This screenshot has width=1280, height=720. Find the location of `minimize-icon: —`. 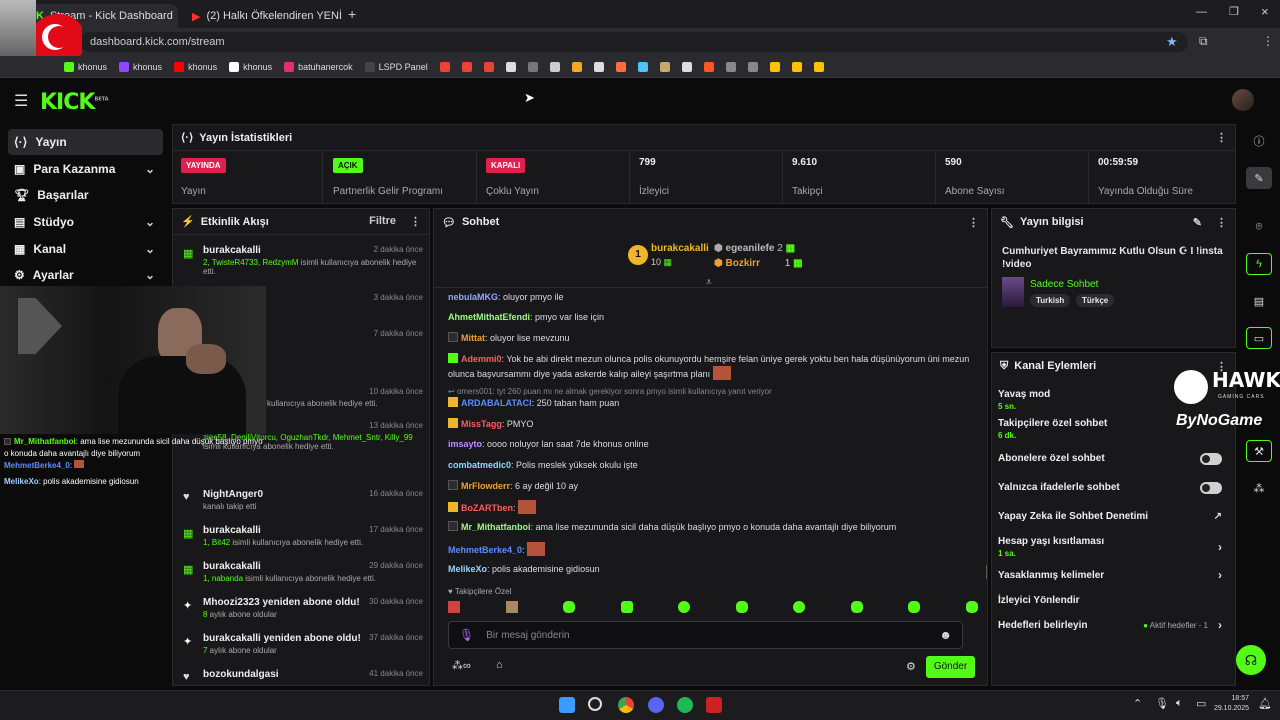

minimize-icon: — is located at coordinates (1201, 12).